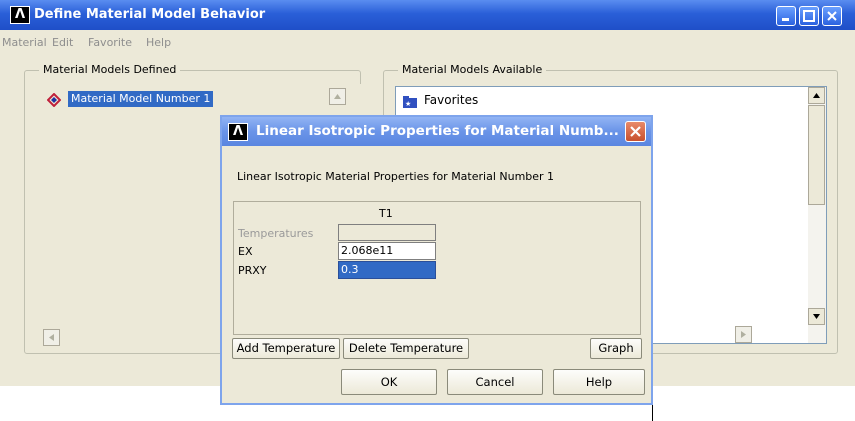 The image size is (855, 421). I want to click on ok-button: OK, so click(389, 382).